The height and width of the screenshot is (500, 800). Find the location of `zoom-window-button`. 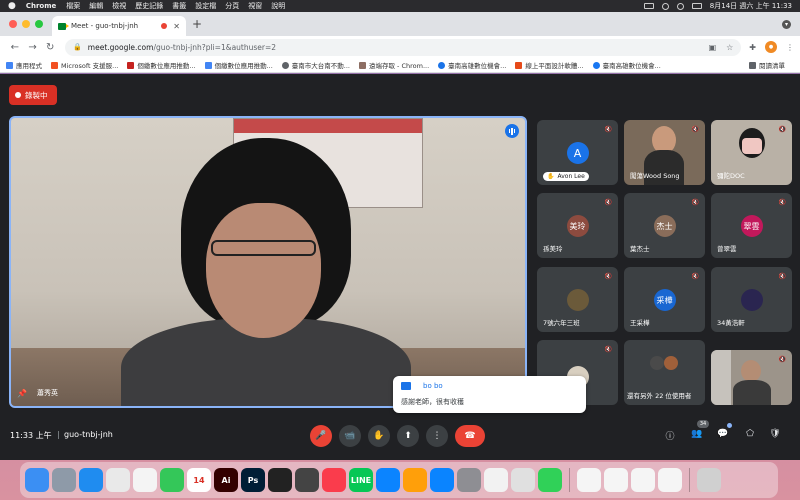

zoom-window-button is located at coordinates (39, 24).